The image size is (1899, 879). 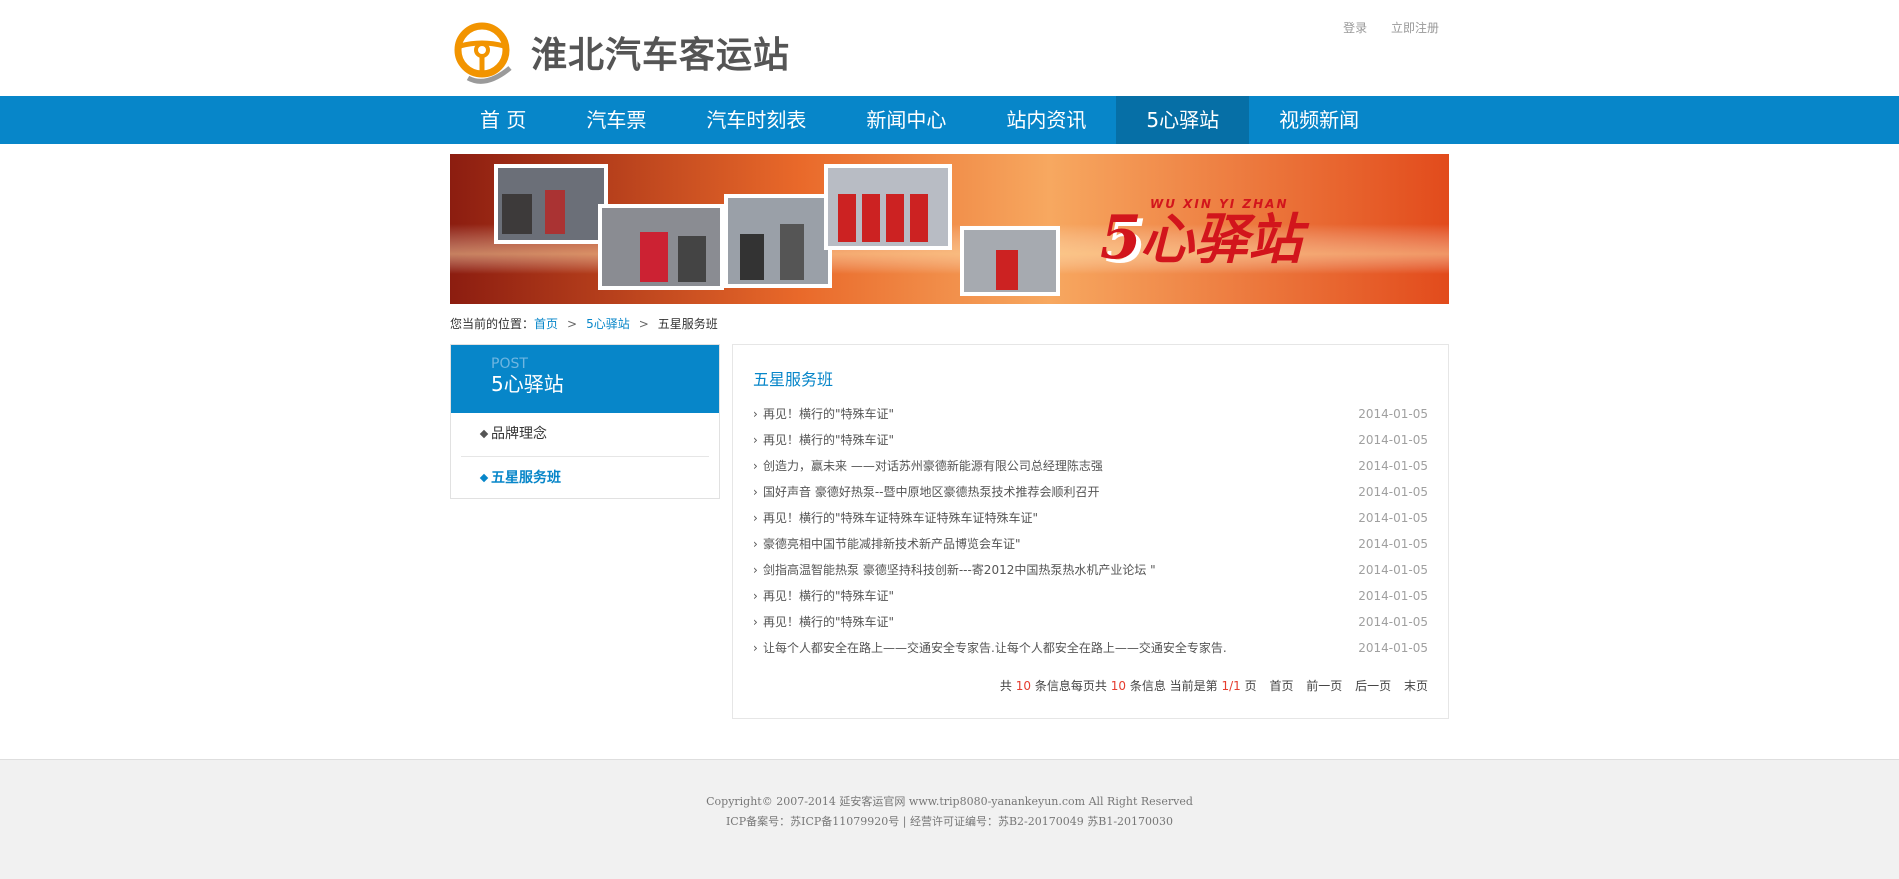 I want to click on pager-text: 页, so click(x=1250, y=686).